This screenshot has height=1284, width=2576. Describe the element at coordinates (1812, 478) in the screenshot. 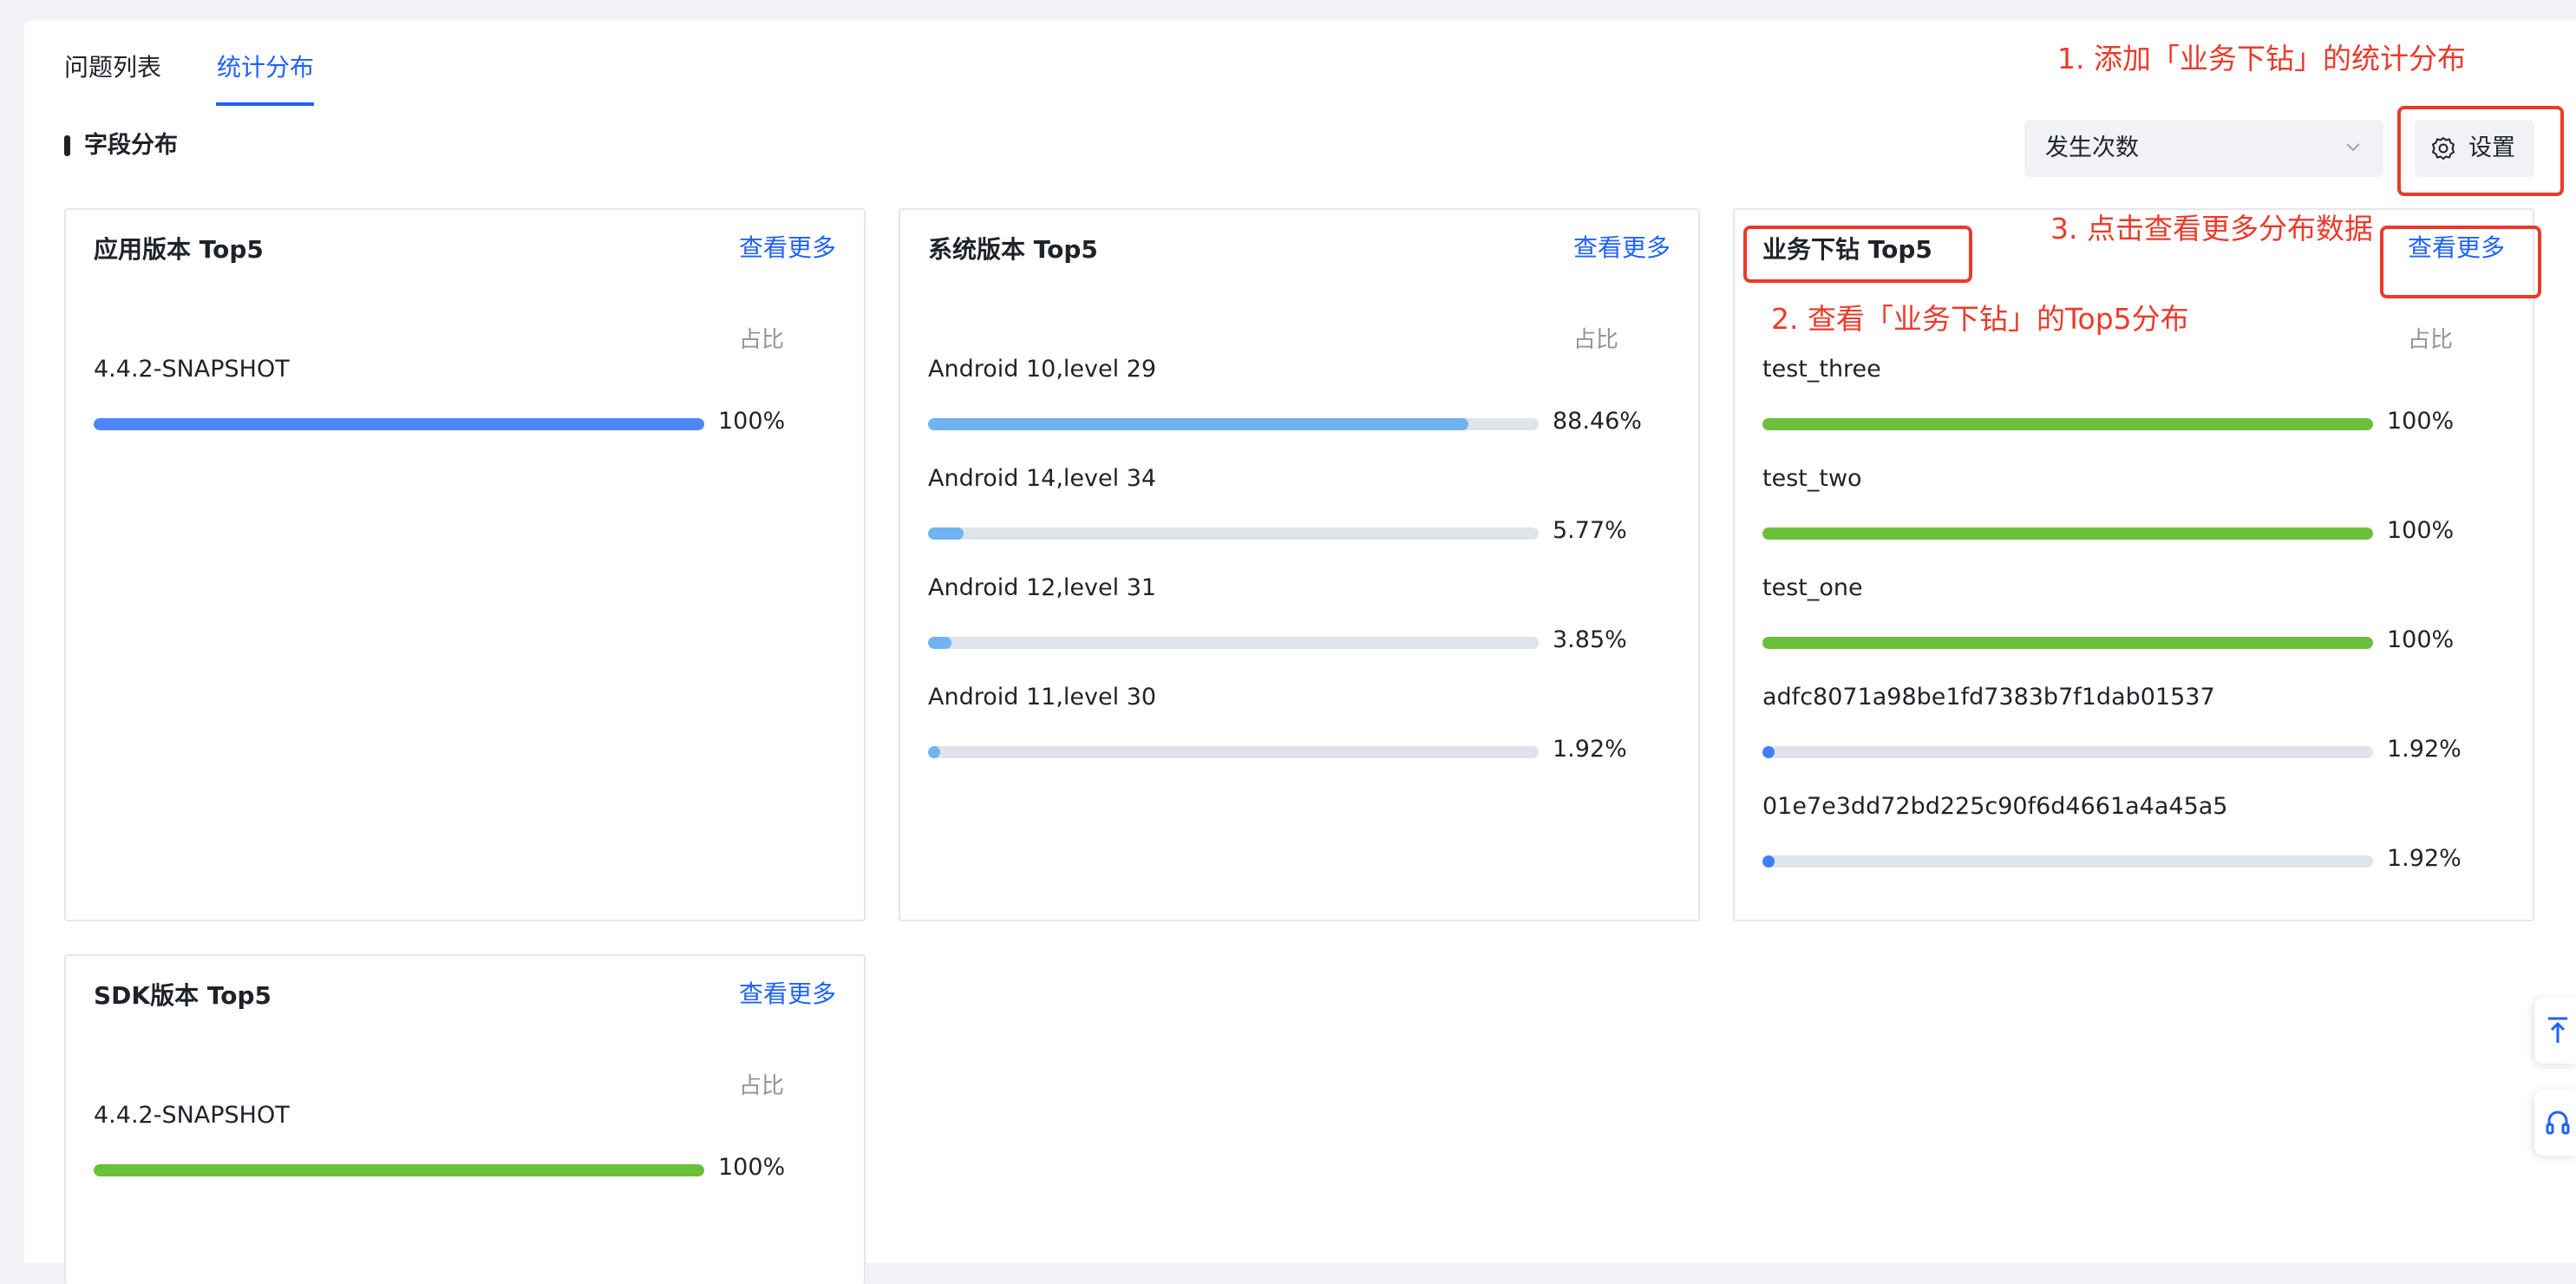

I see `row-label: test_two` at that location.